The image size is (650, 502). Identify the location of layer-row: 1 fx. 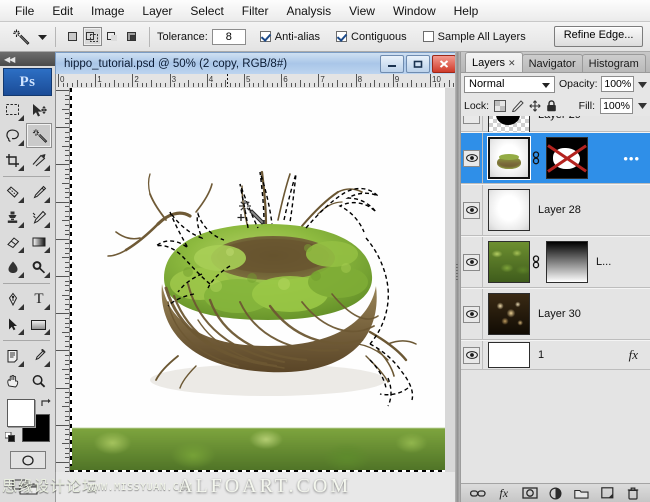
(555, 355).